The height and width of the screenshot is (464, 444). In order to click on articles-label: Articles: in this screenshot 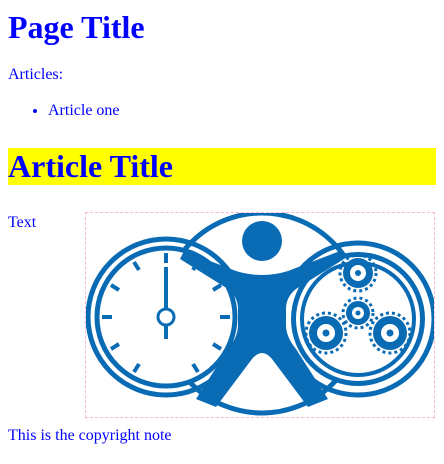, I will do `click(36, 74)`.